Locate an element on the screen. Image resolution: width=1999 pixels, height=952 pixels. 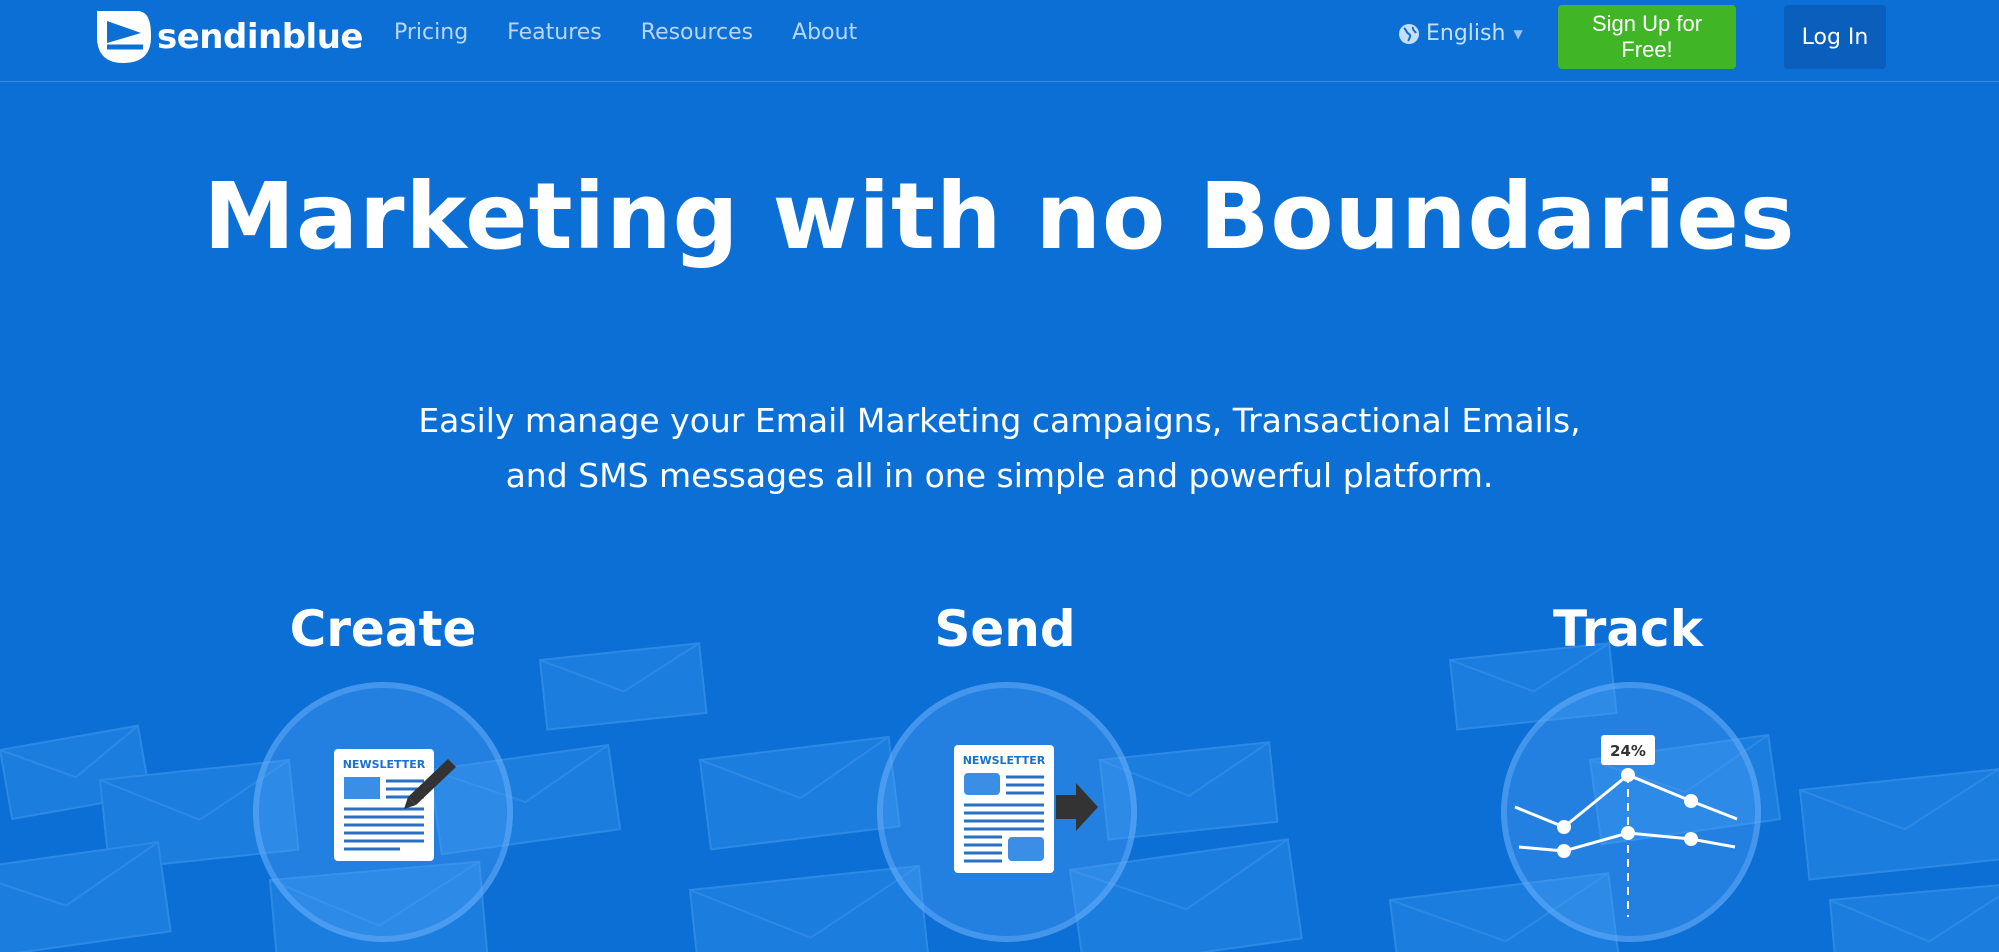
newsletter-label: NEWSLETTER is located at coordinates (384, 764).